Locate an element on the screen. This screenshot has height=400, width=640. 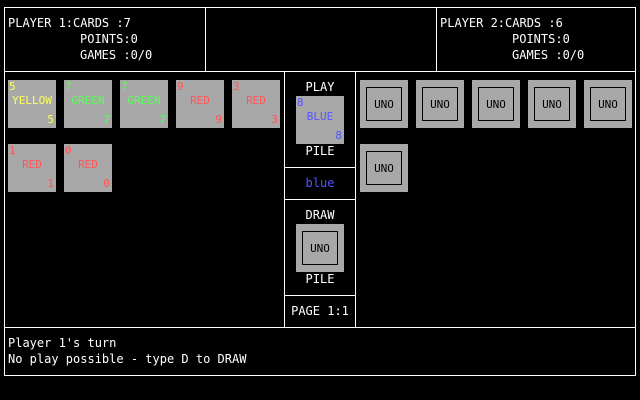
play-pile-top-label: PLAY is located at coordinates (320, 87).